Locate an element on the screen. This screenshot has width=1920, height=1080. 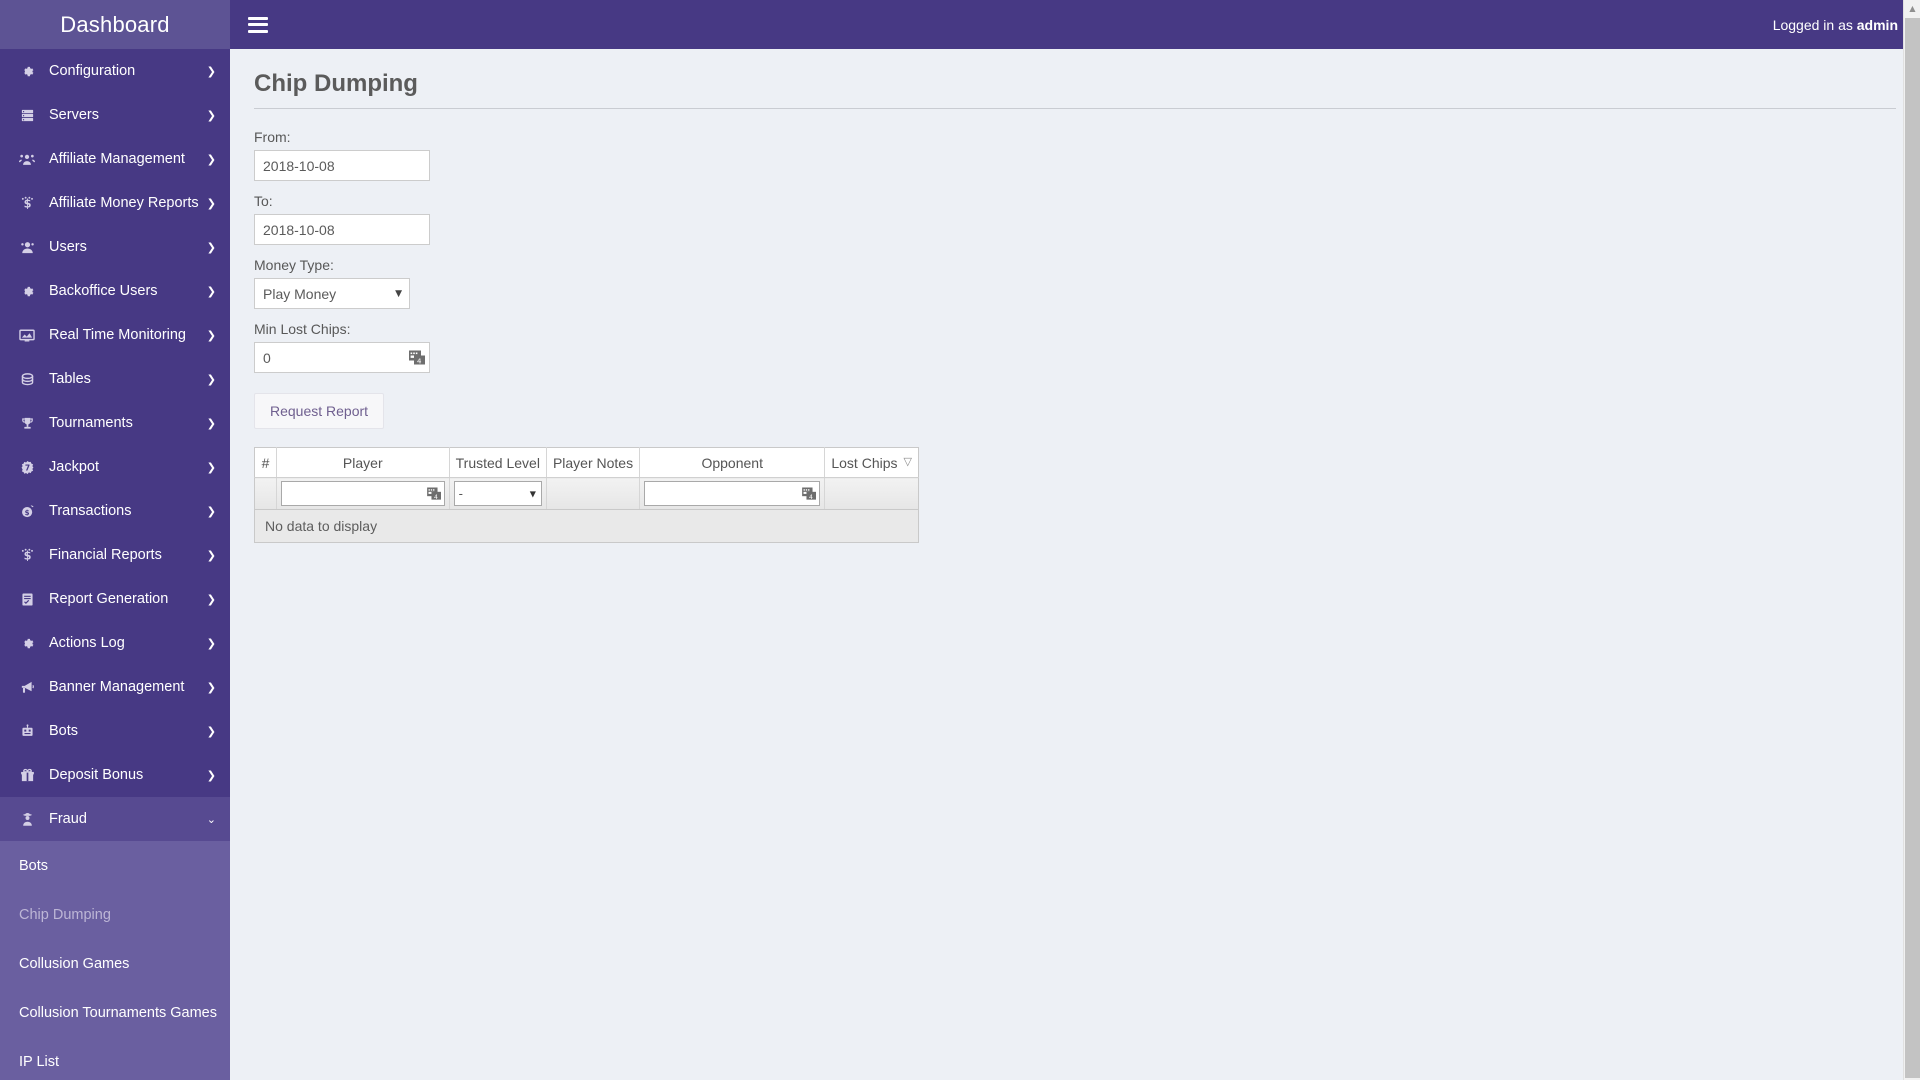
trophy-icon is located at coordinates (27, 423).